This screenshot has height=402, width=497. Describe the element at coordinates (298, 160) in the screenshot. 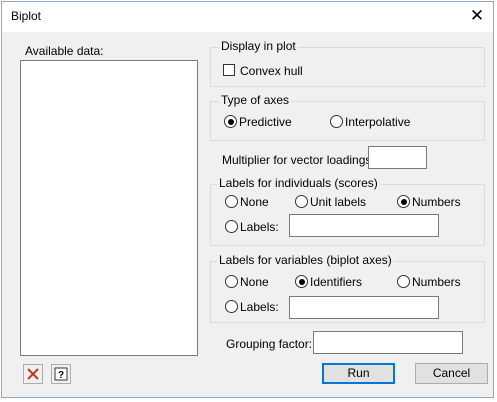

I see `multiplier-label: Multiplier for vector loadings:` at that location.